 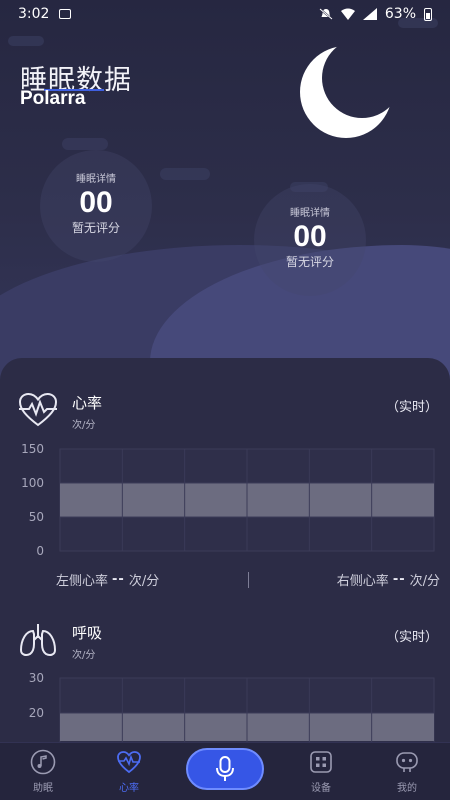 What do you see at coordinates (118, 579) in the screenshot?
I see `left-heart-rate-value: --` at bounding box center [118, 579].